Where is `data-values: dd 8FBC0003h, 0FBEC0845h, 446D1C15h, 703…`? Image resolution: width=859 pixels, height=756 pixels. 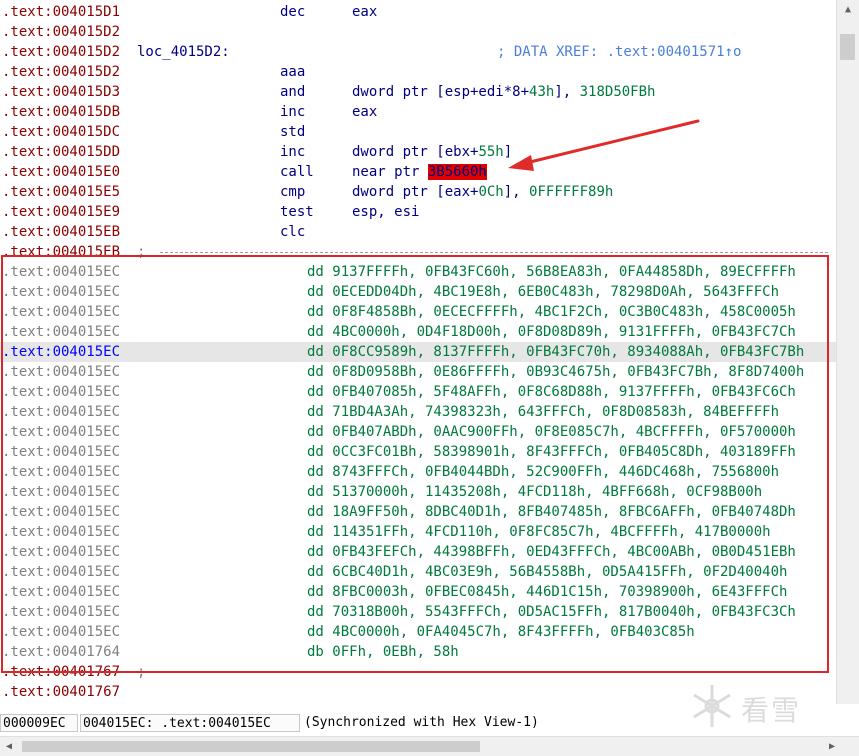 data-values: dd 8FBC0003h, 0FBEC0845h, 446D1C15h, 703… is located at coordinates (547, 592).